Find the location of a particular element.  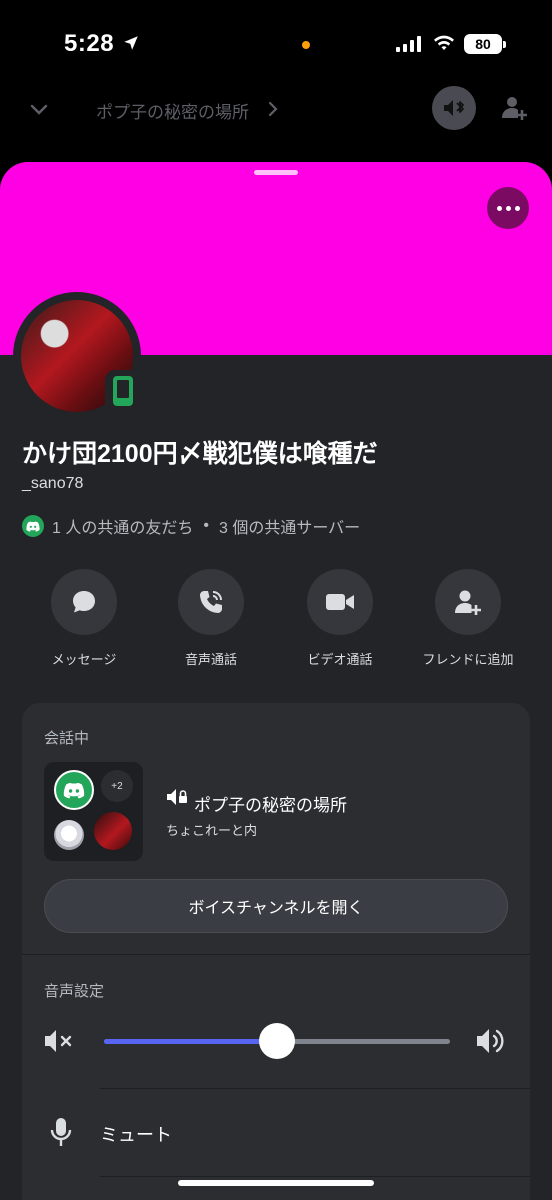

avatar-container is located at coordinates (77, 356).